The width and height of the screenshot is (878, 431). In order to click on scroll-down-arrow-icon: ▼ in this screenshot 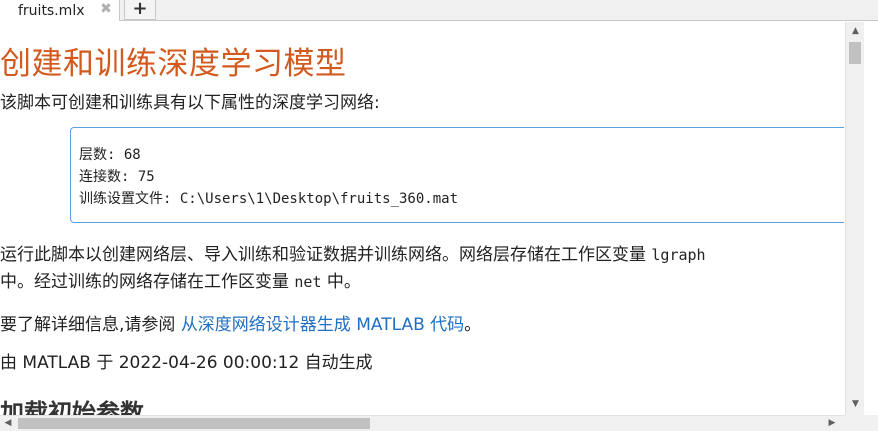, I will do `click(855, 404)`.